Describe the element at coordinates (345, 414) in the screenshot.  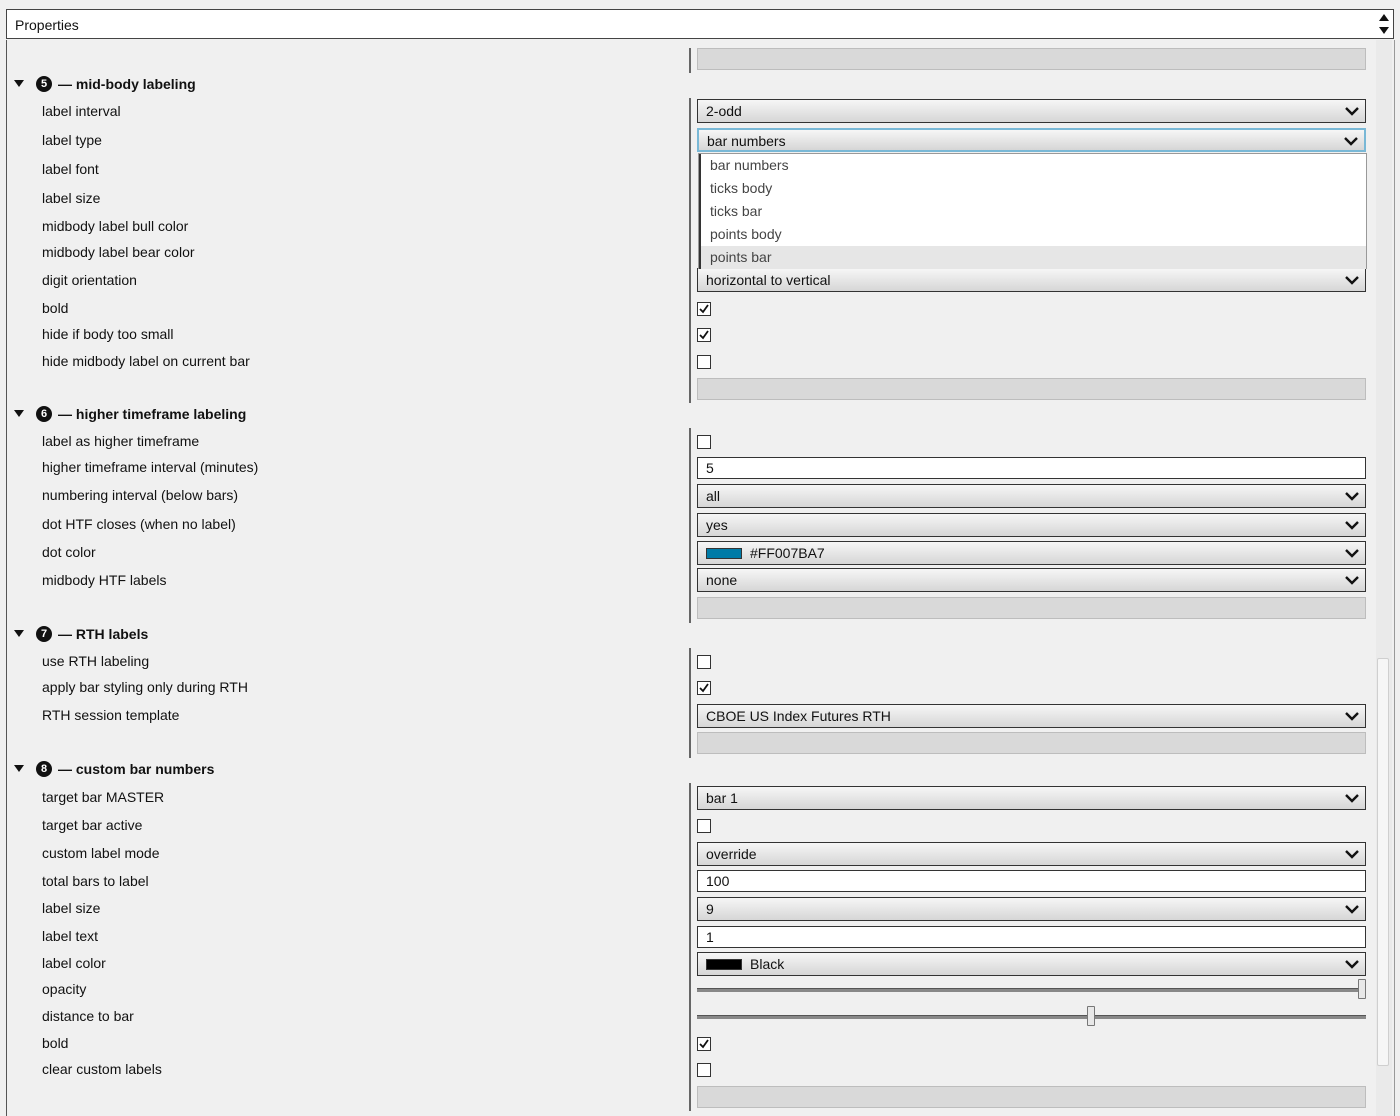
I see `section-header-higher-timeframe-labeling: 6 — higher timeframe labeling` at that location.